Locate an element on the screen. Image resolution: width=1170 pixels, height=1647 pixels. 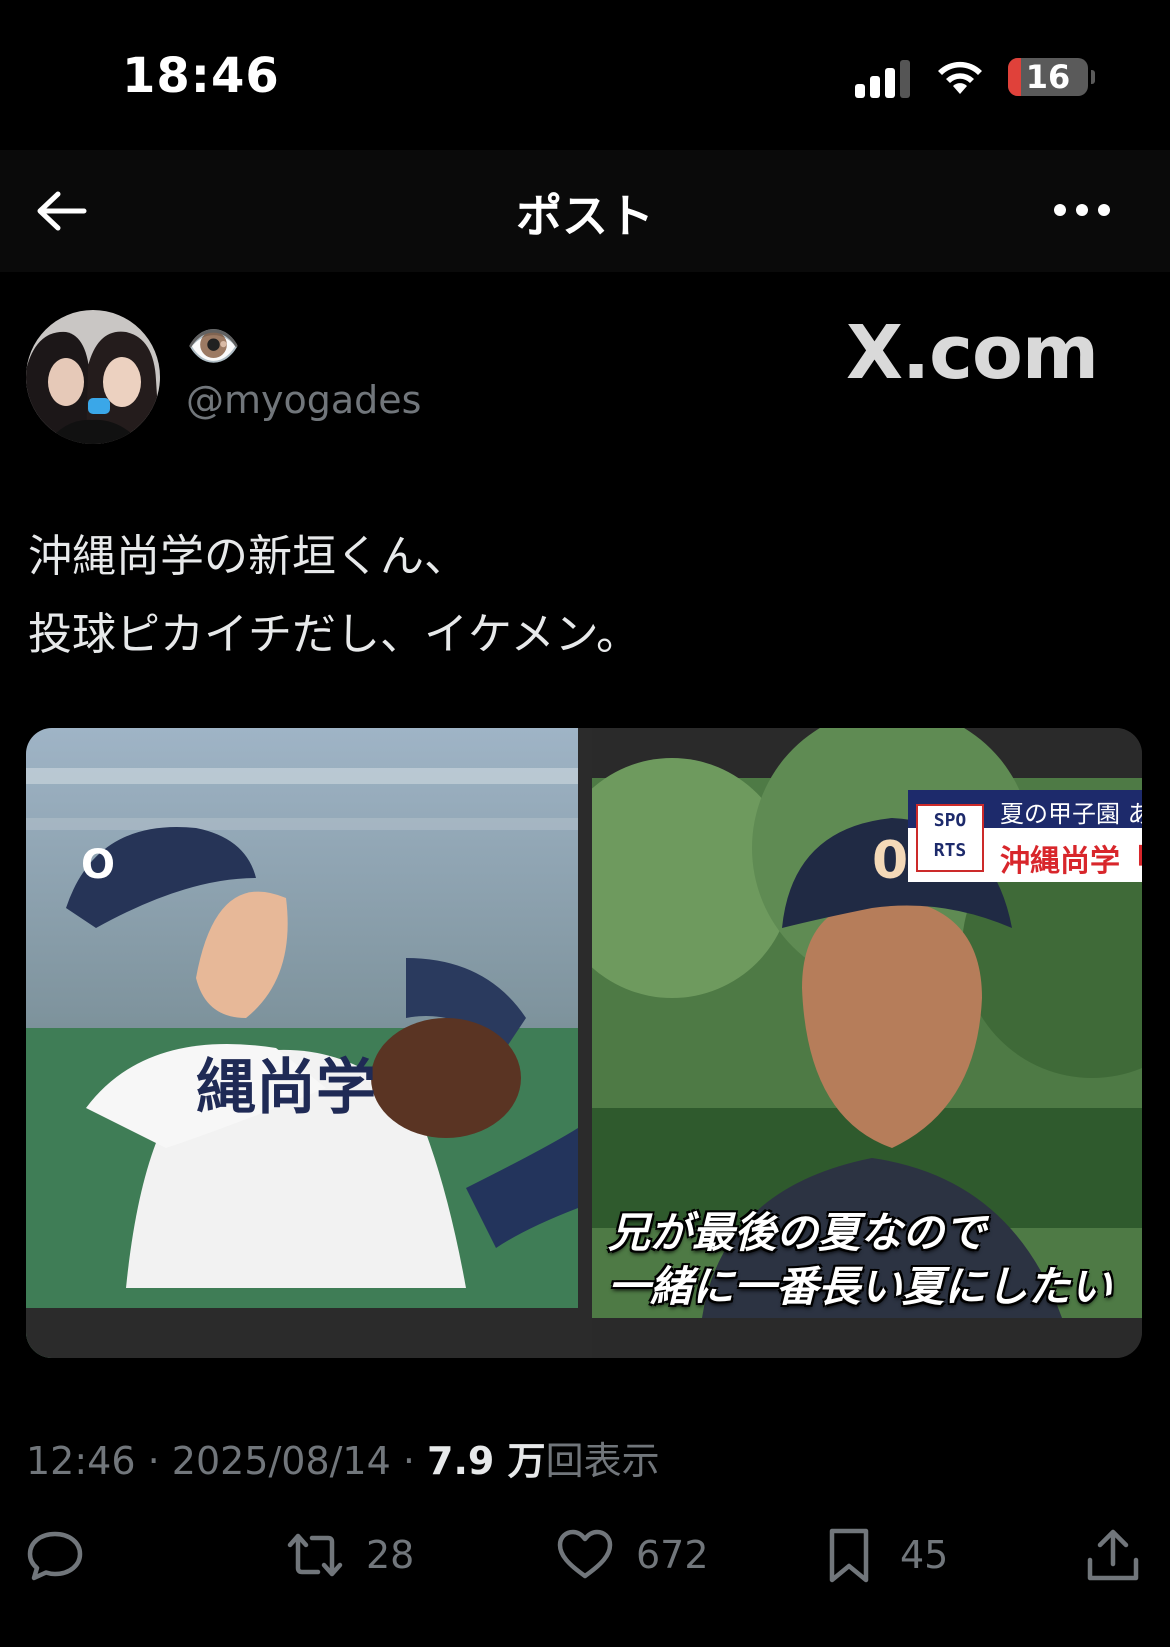
view-count: 7.9 万 is located at coordinates (486, 1461).